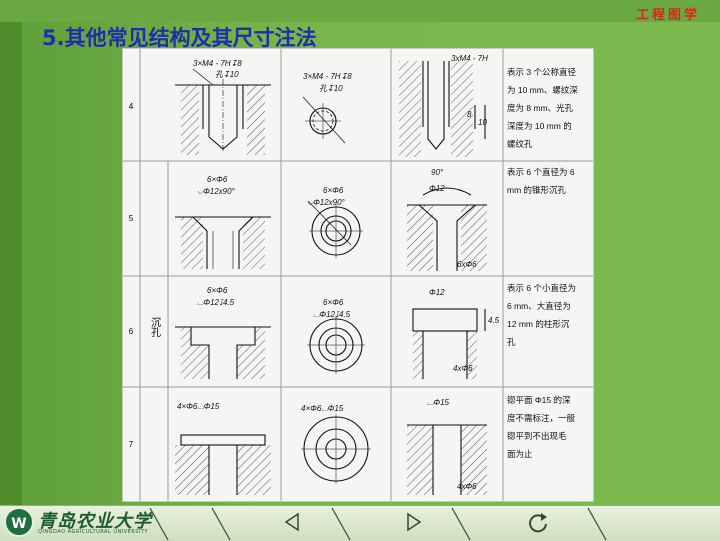 The image size is (720, 541). I want to click on desc-line: 深度为 10 mm 的, so click(539, 126).